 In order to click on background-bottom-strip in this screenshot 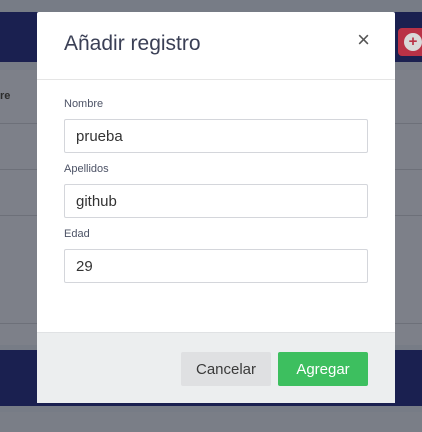, I will do `click(211, 422)`.